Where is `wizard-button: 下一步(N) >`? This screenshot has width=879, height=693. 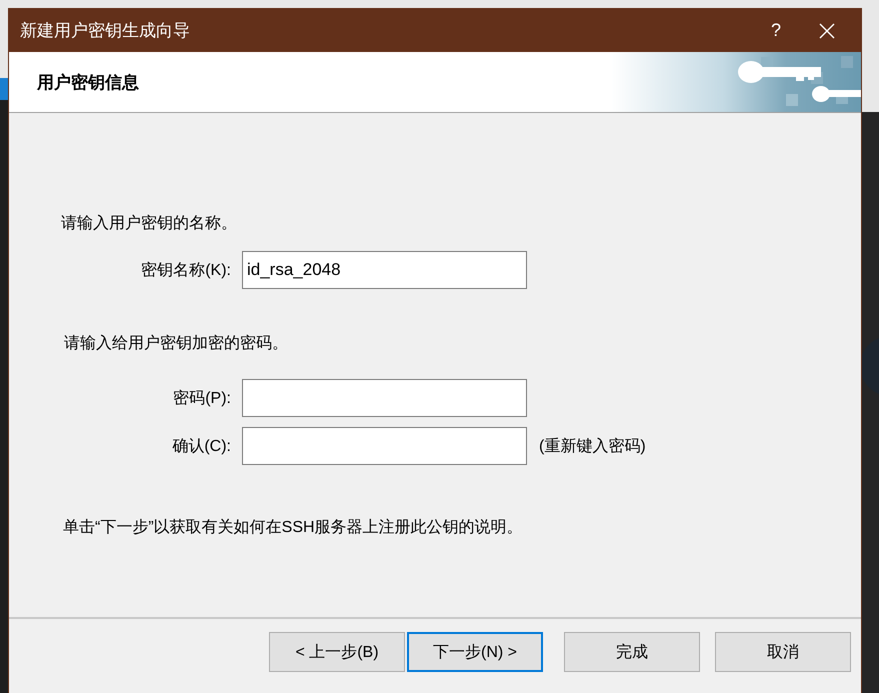 wizard-button: 下一步(N) > is located at coordinates (475, 652).